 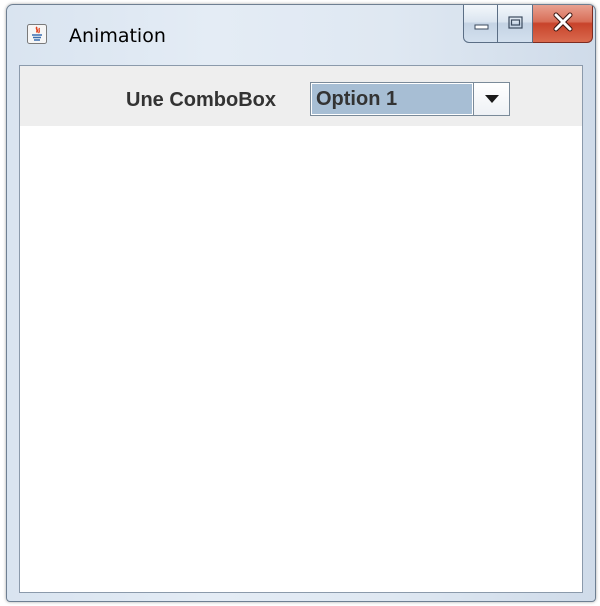 What do you see at coordinates (301, 96) in the screenshot?
I see `top-panel: Une ComboBox Option 1` at bounding box center [301, 96].